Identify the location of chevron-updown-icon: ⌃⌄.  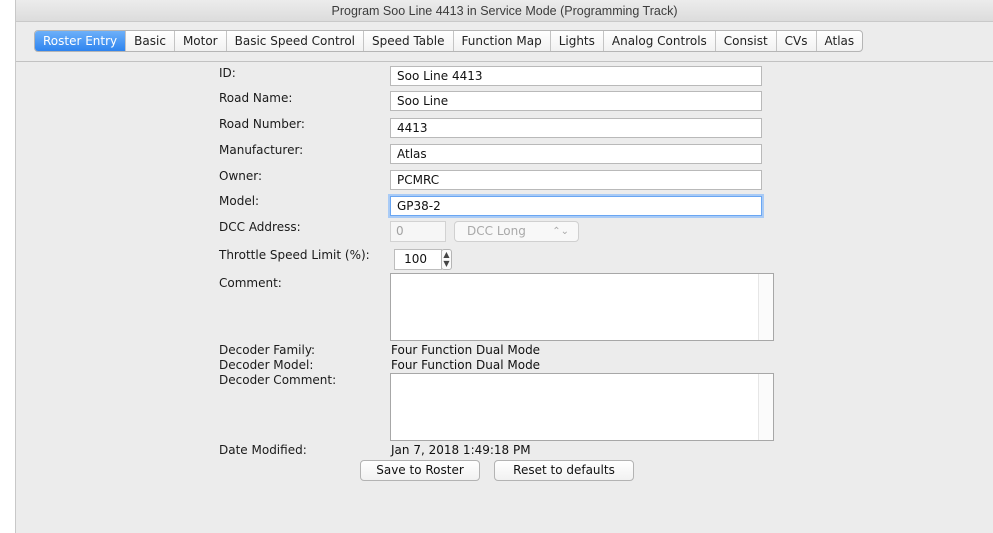
(560, 231).